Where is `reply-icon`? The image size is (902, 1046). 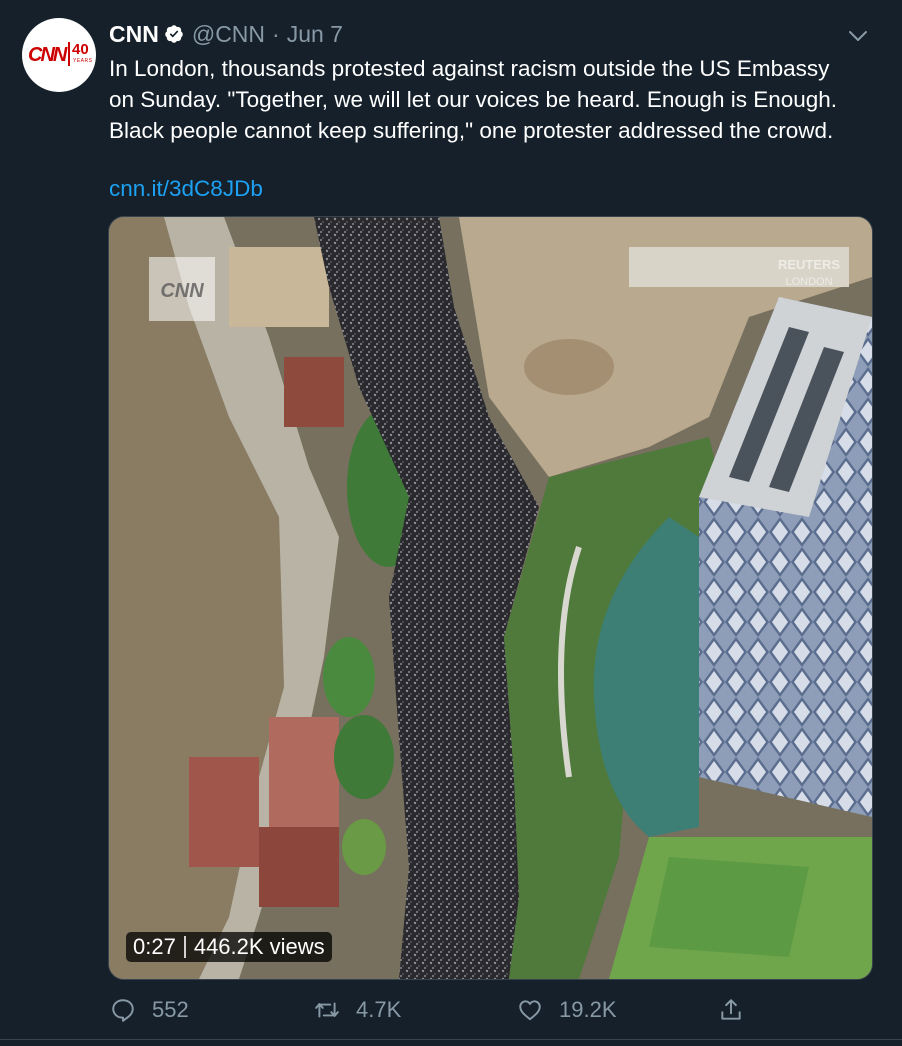 reply-icon is located at coordinates (123, 1010).